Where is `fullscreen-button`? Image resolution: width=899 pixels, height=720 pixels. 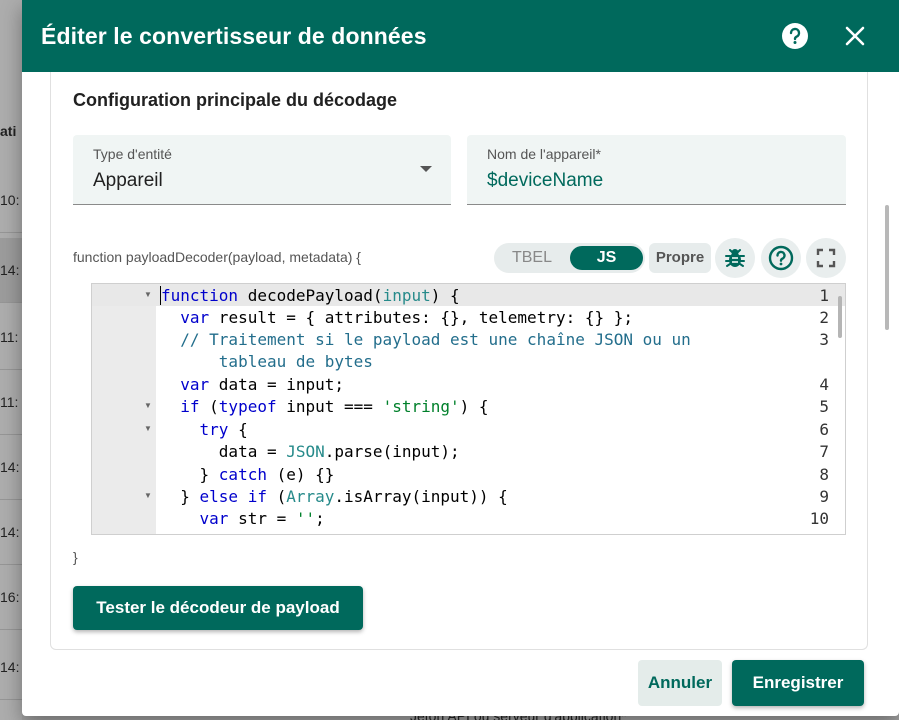 fullscreen-button is located at coordinates (826, 258).